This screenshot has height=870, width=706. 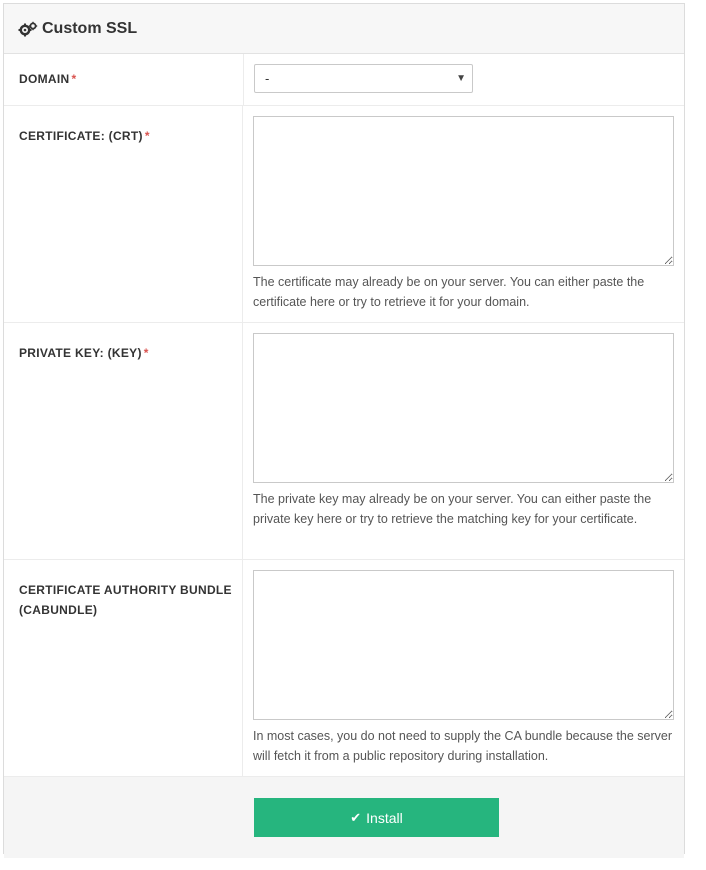 I want to click on install-button-label: Install, so click(x=384, y=817).